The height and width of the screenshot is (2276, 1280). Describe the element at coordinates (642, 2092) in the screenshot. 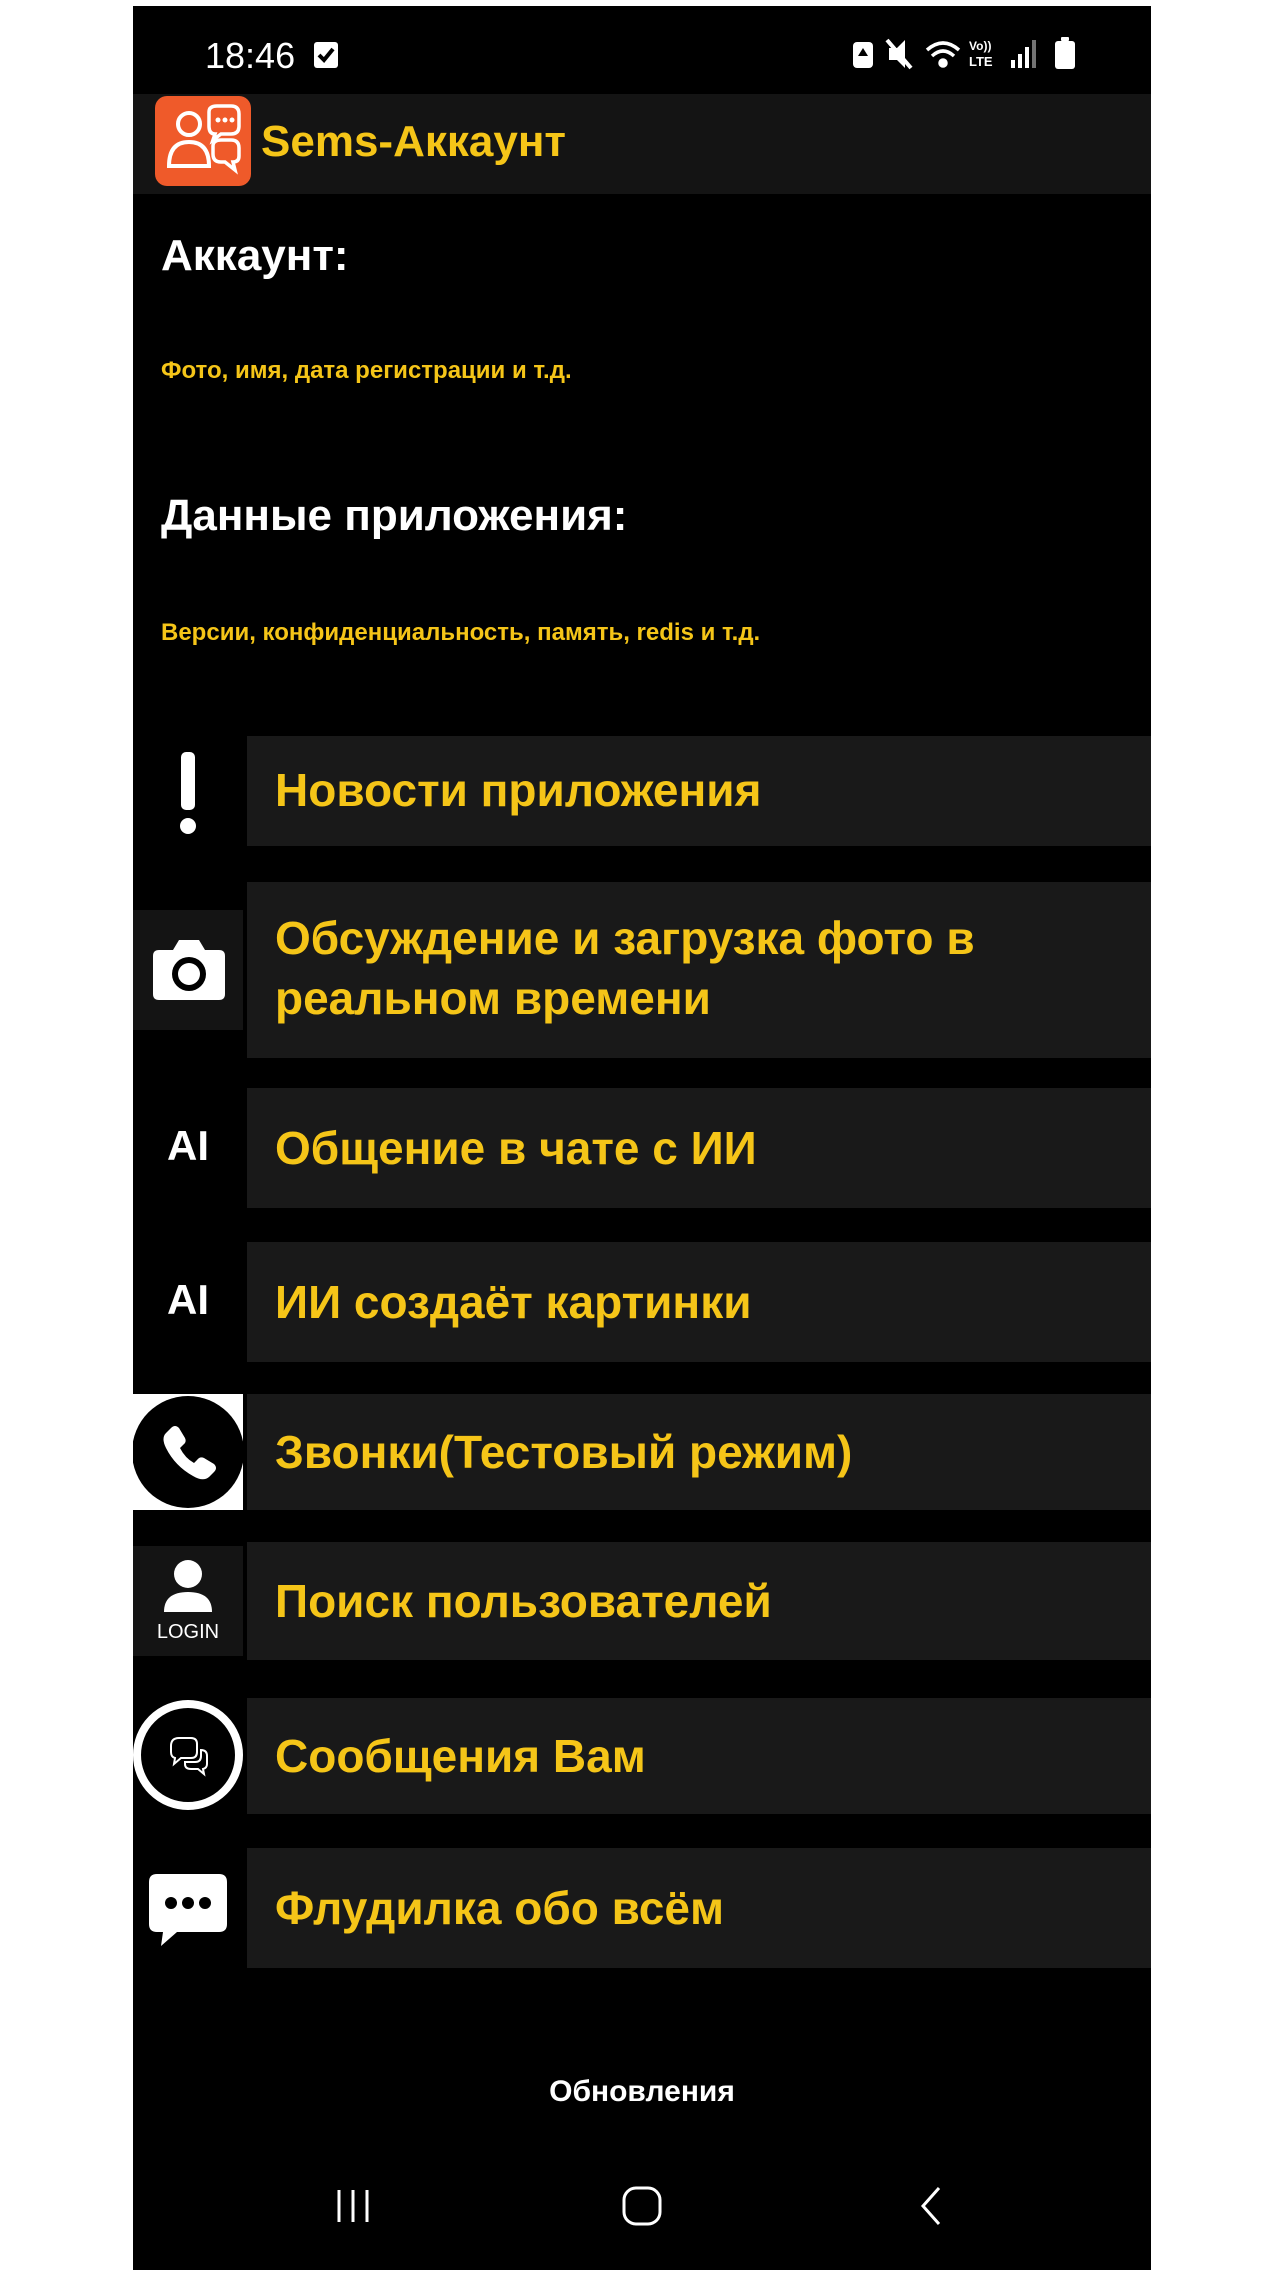

I see `updates-link: Обновления` at that location.